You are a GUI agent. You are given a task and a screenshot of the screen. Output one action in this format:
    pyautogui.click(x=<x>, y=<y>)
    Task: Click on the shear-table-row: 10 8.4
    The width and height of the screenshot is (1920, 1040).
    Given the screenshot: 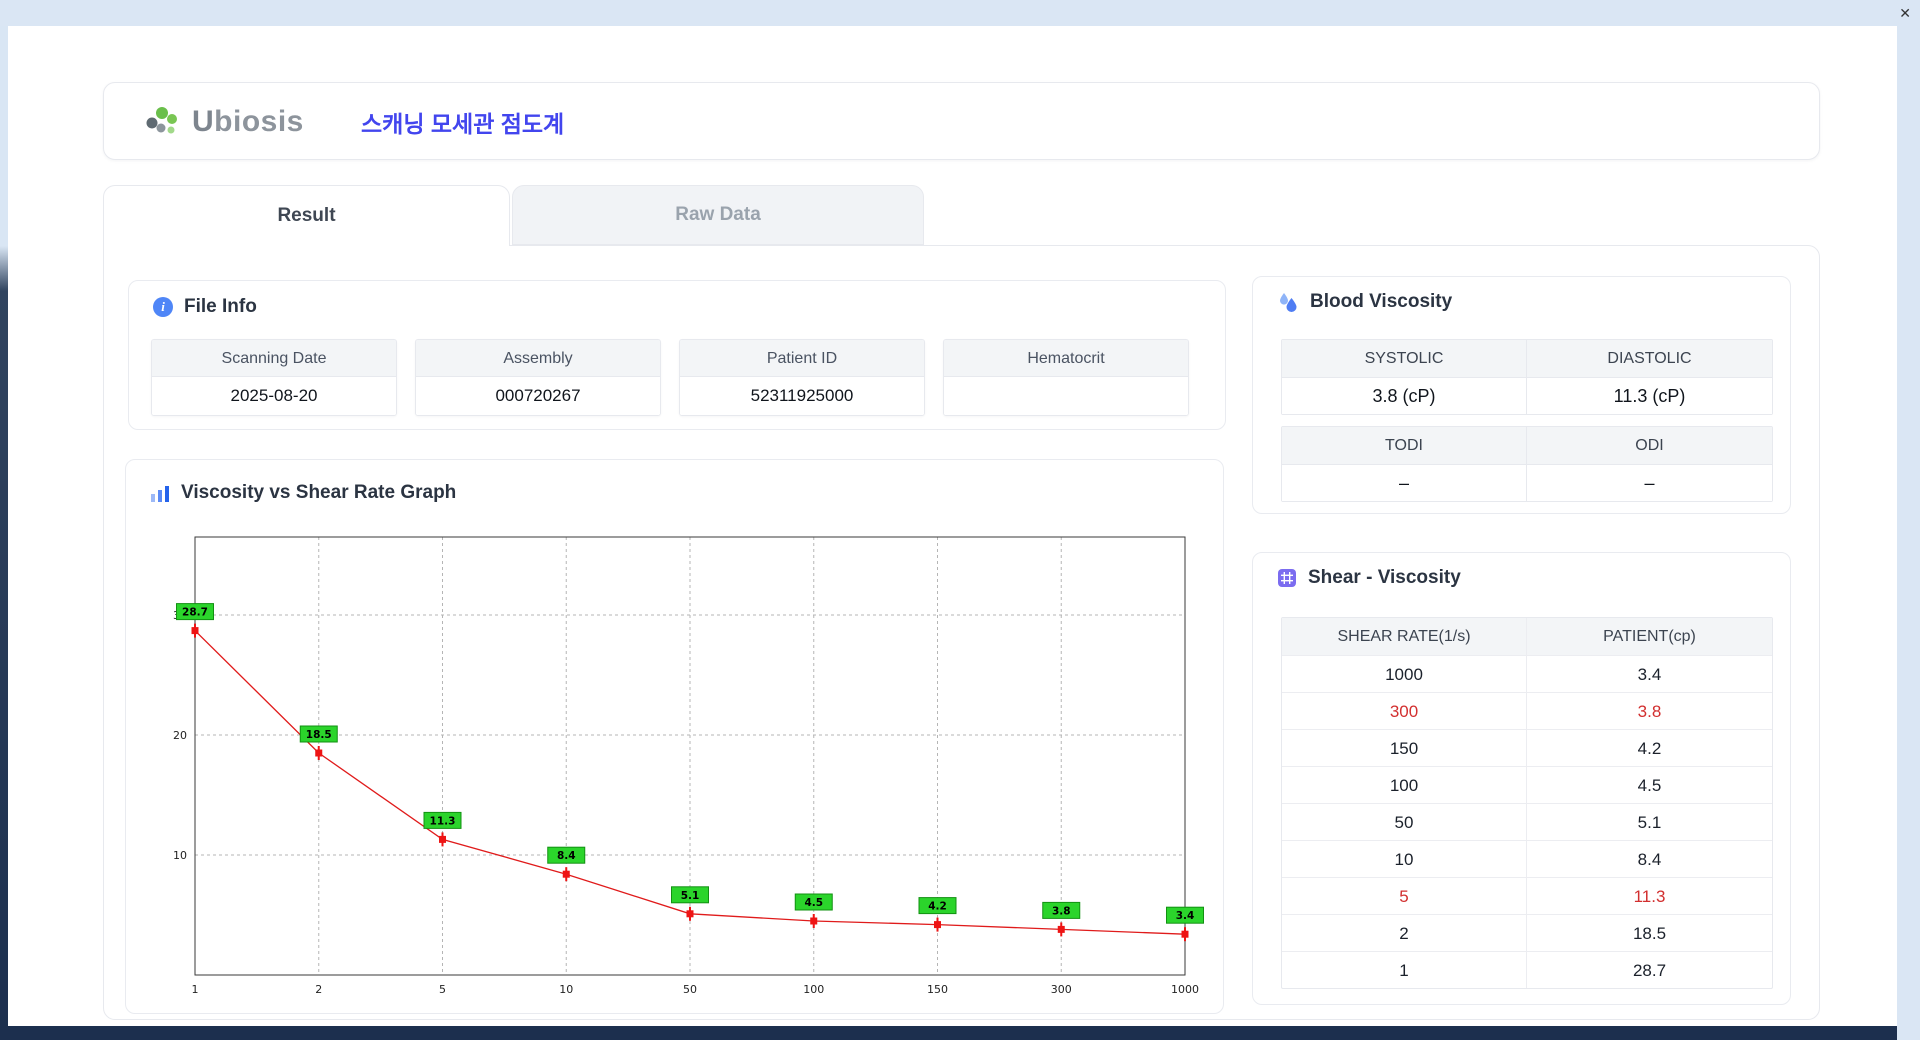 What is the action you would take?
    pyautogui.click(x=1527, y=858)
    